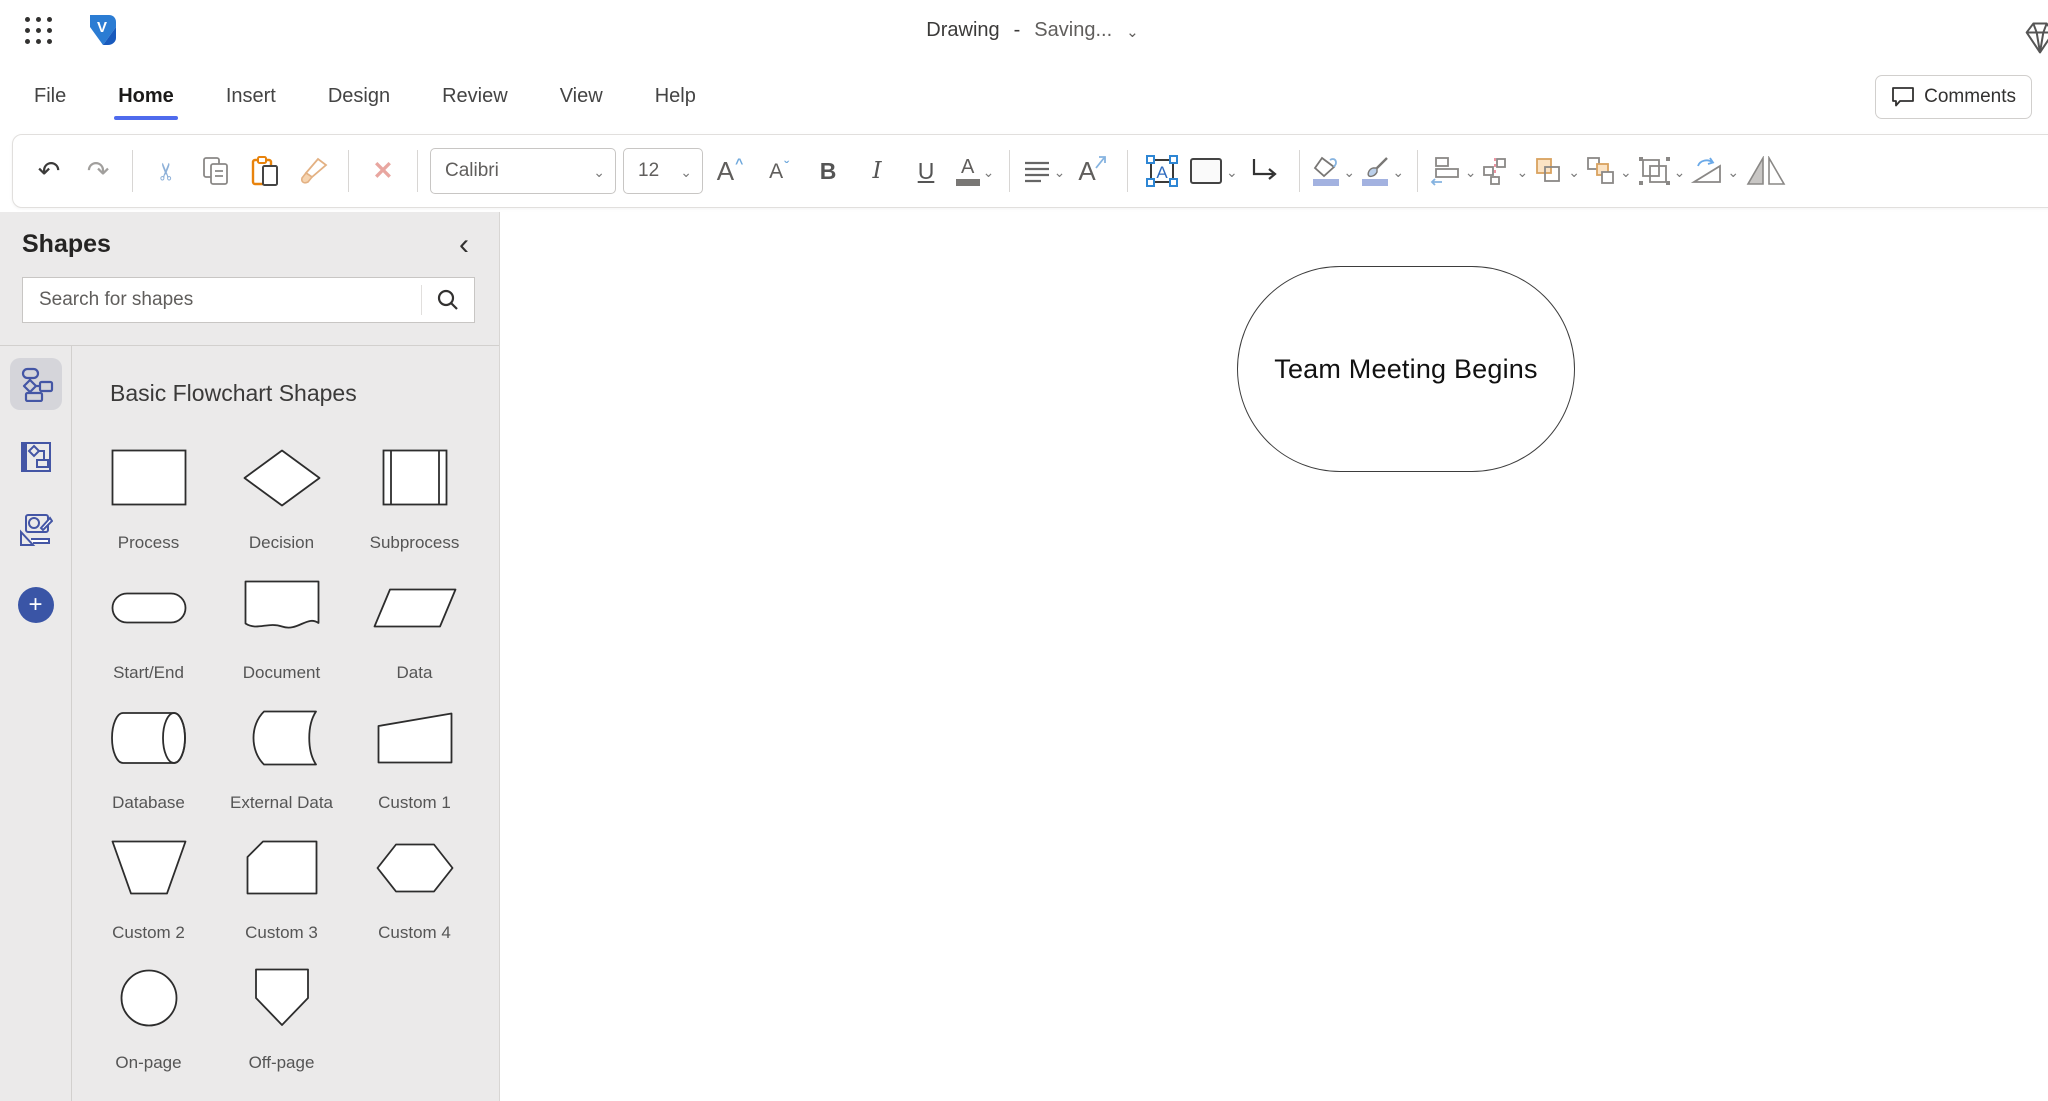 The width and height of the screenshot is (2048, 1101). What do you see at coordinates (1334, 171) in the screenshot?
I see `fill-color-button: ⌄` at bounding box center [1334, 171].